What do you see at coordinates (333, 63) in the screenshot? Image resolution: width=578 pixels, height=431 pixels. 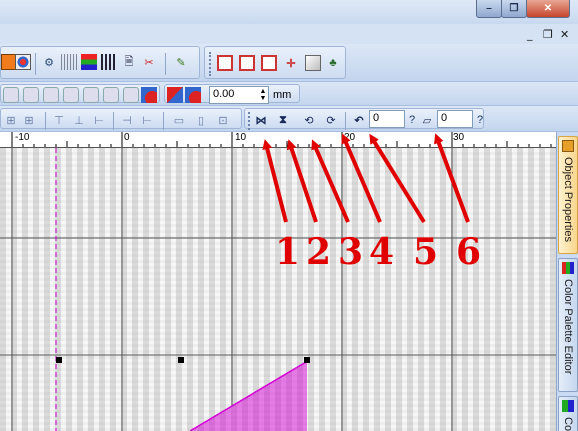 I see `tree-icon: ♣` at bounding box center [333, 63].